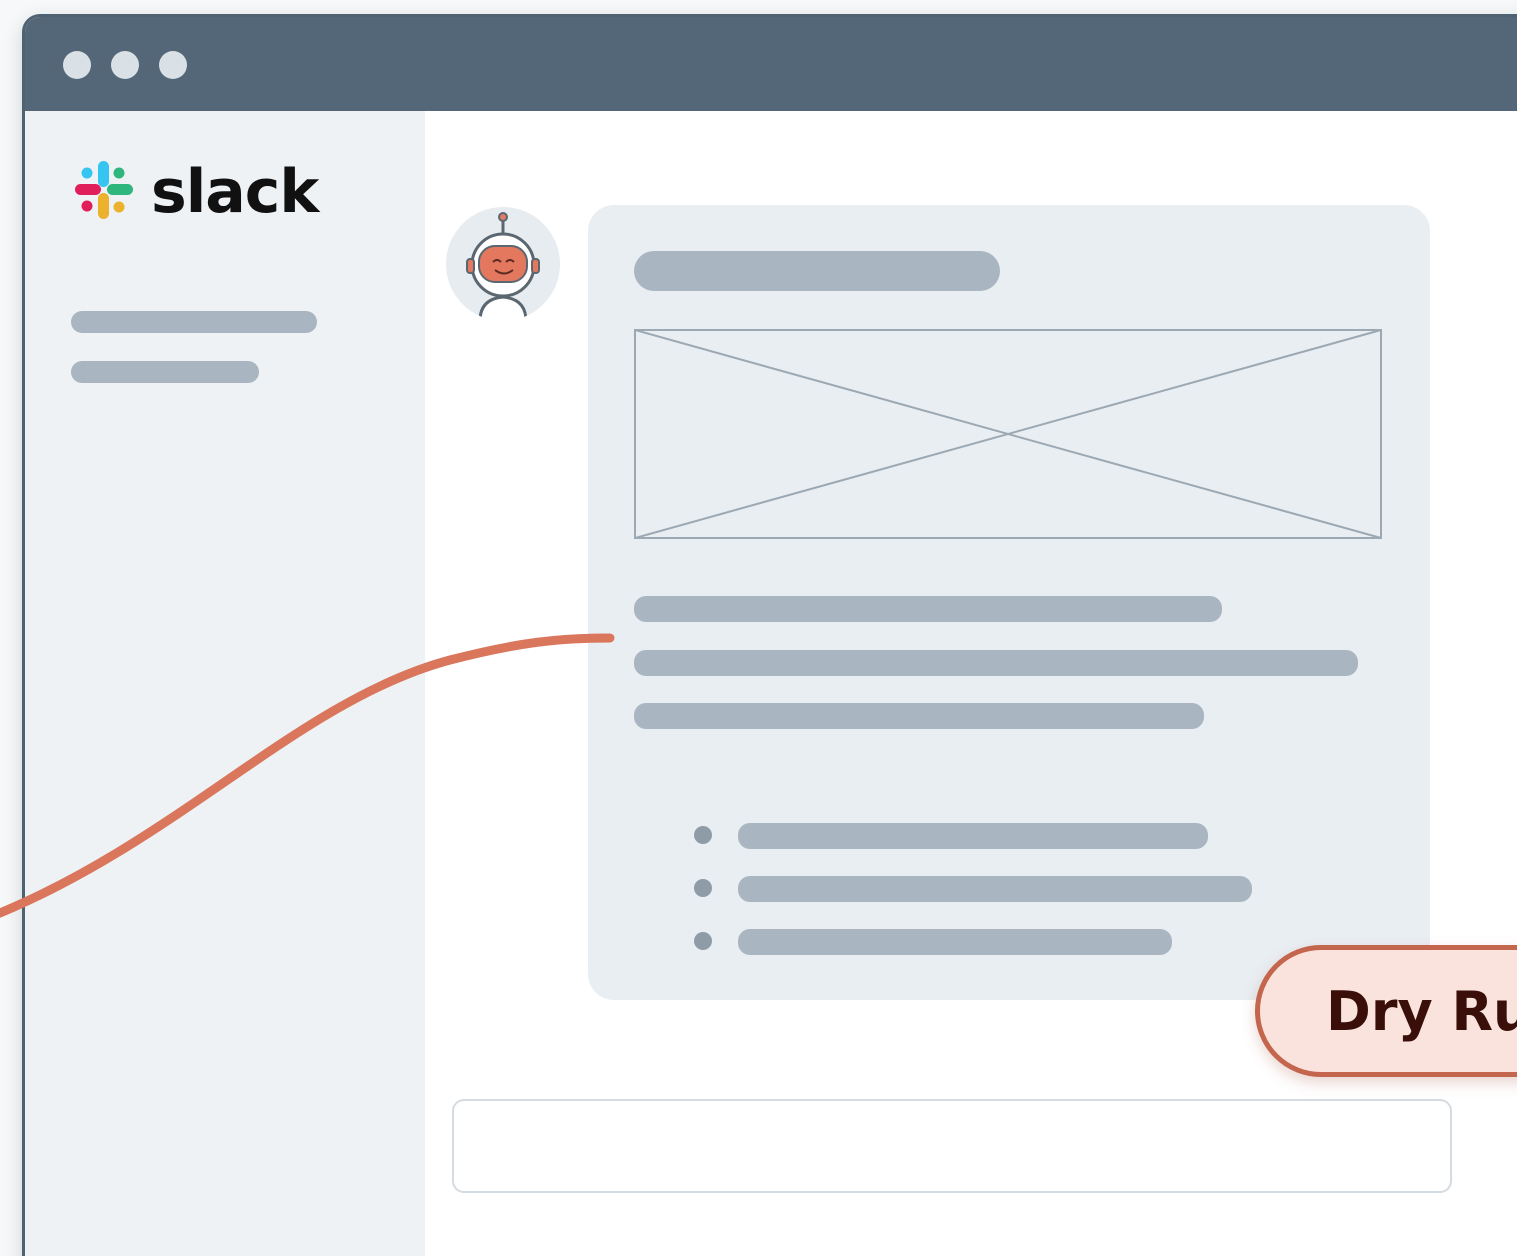 Image resolution: width=1517 pixels, height=1256 pixels. I want to click on slack-logo-icon, so click(104, 192).